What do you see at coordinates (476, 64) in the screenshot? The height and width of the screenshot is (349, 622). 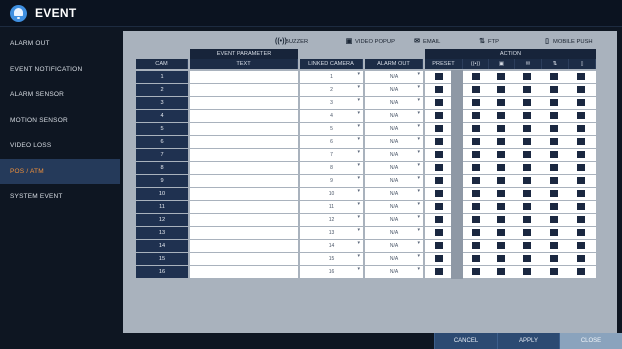 I see `column-buzzer: ((•))` at bounding box center [476, 64].